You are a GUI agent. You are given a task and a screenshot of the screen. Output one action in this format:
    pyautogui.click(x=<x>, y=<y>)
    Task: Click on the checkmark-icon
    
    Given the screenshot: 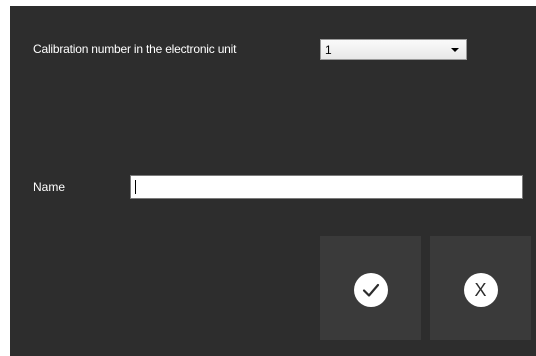 What is the action you would take?
    pyautogui.click(x=370, y=290)
    